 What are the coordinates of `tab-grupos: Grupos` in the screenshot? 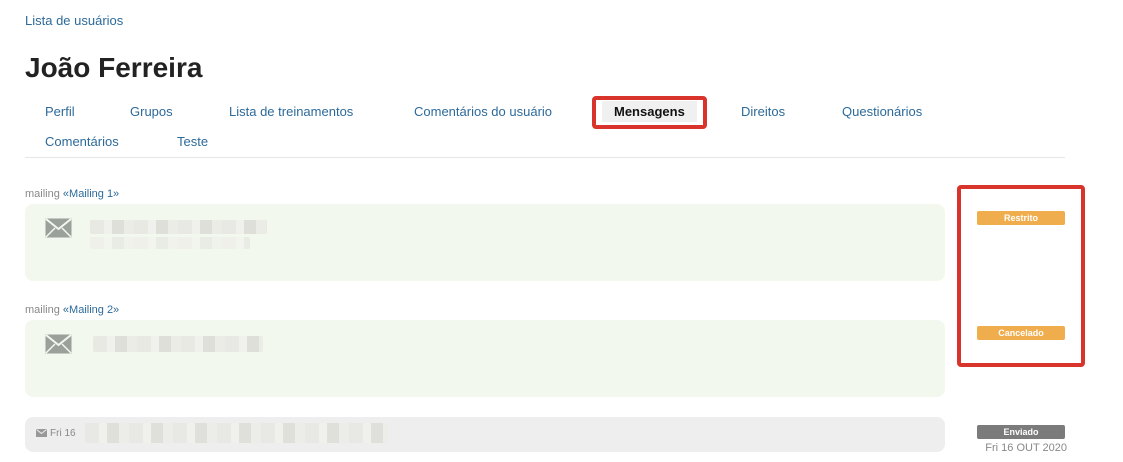 It's located at (151, 111).